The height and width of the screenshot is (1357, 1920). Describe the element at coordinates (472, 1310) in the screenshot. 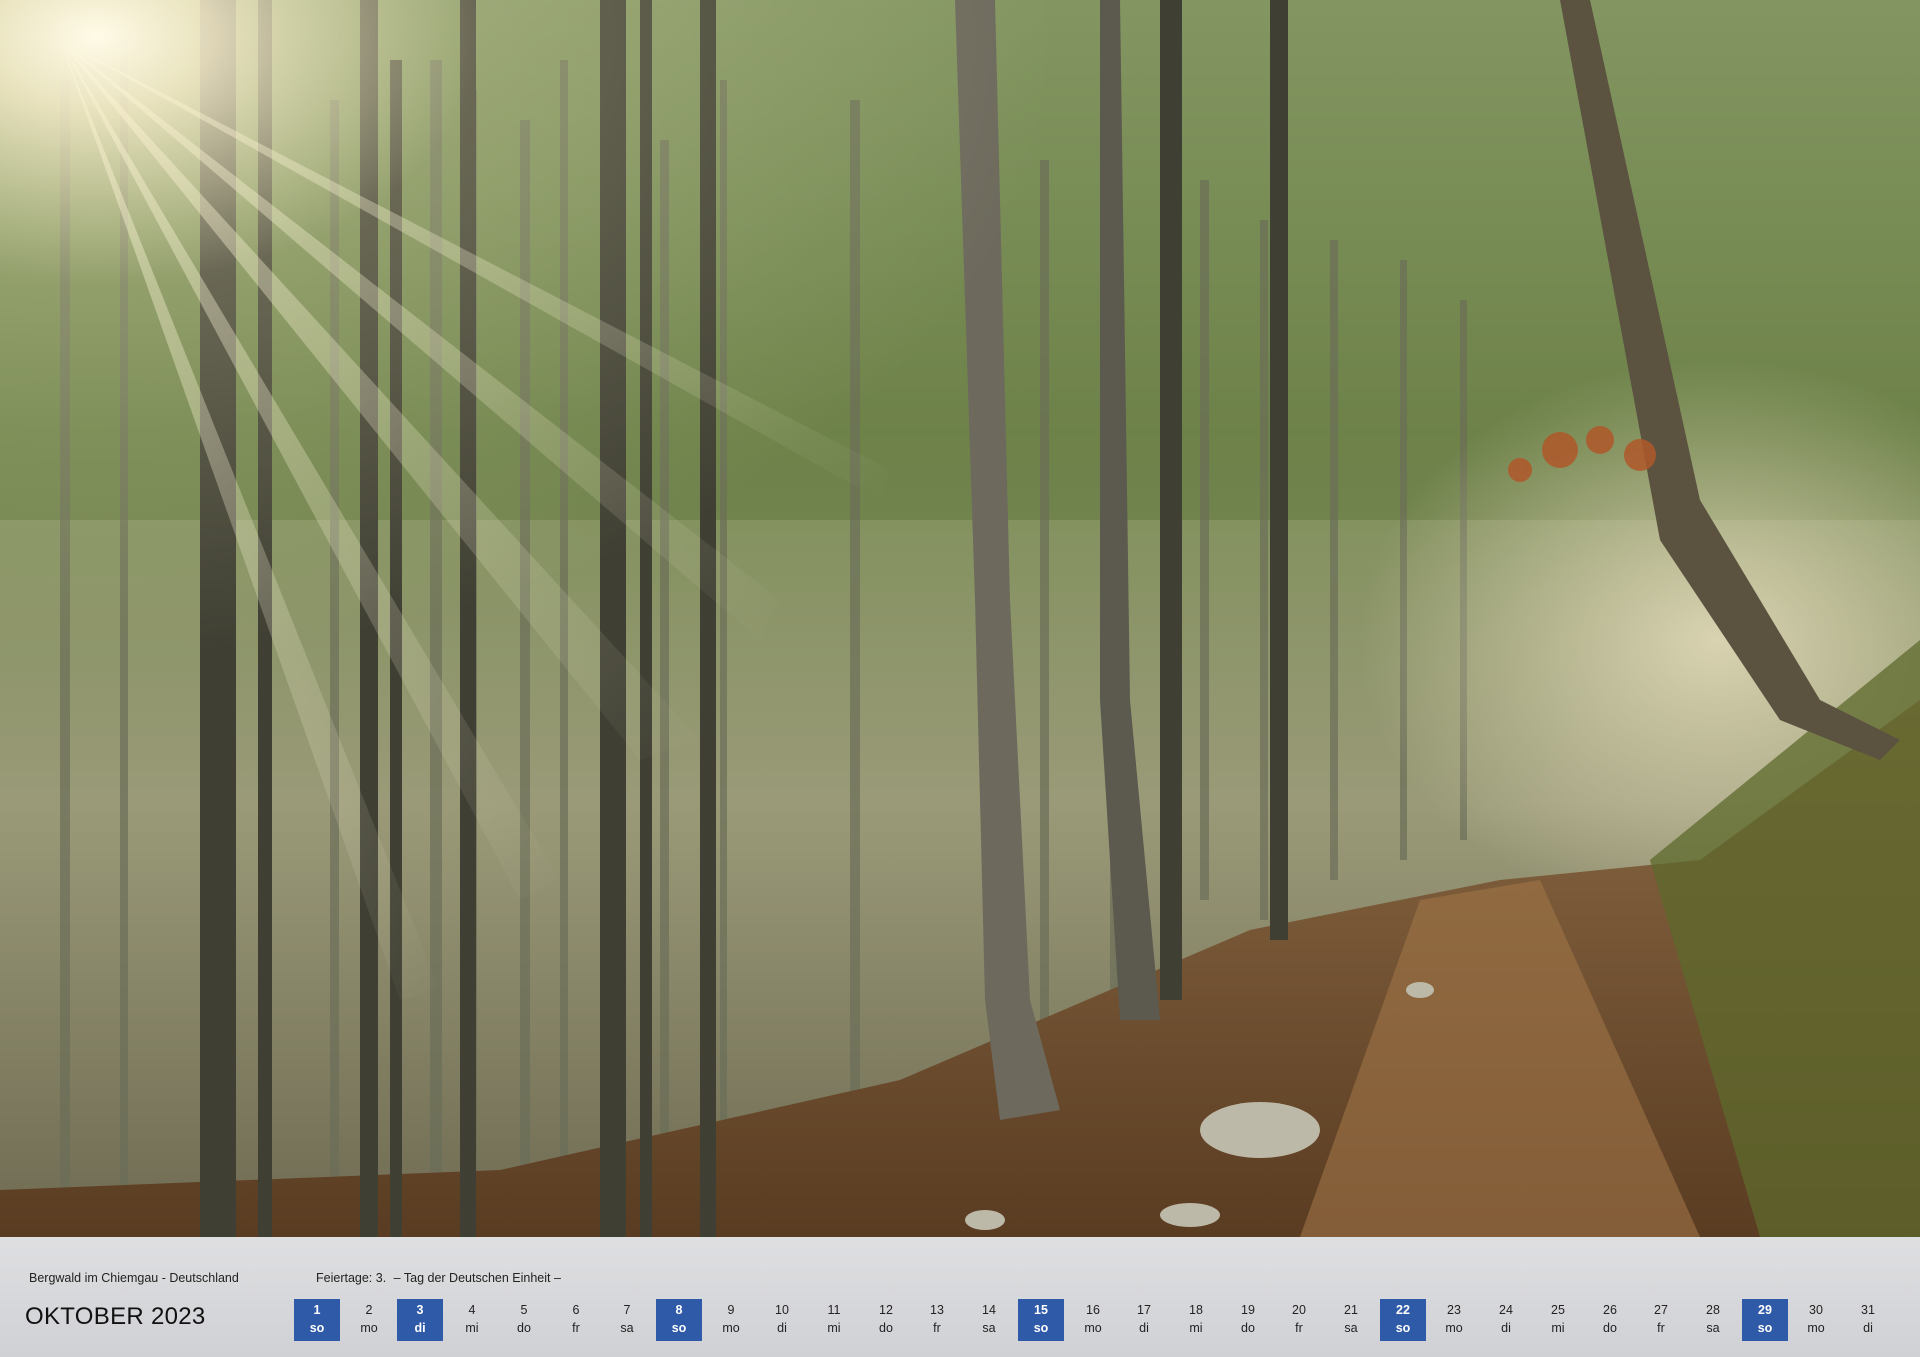

I see `day-number: 4` at that location.